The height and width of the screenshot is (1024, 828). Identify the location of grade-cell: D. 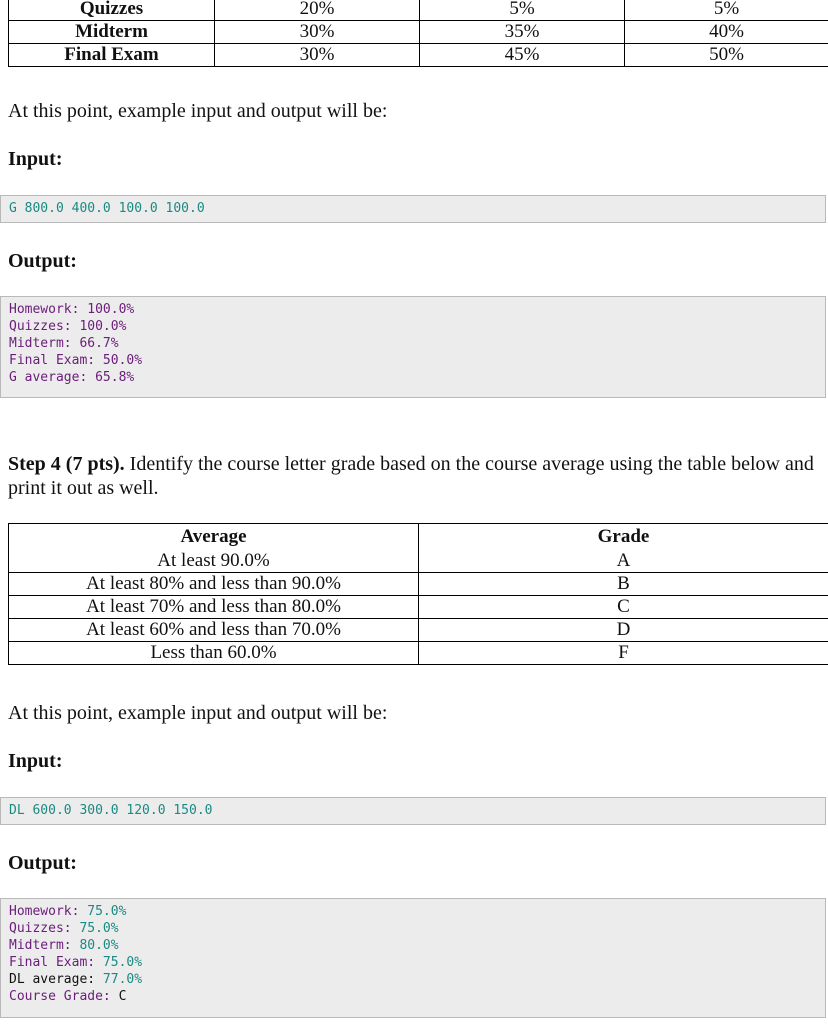
(623, 630).